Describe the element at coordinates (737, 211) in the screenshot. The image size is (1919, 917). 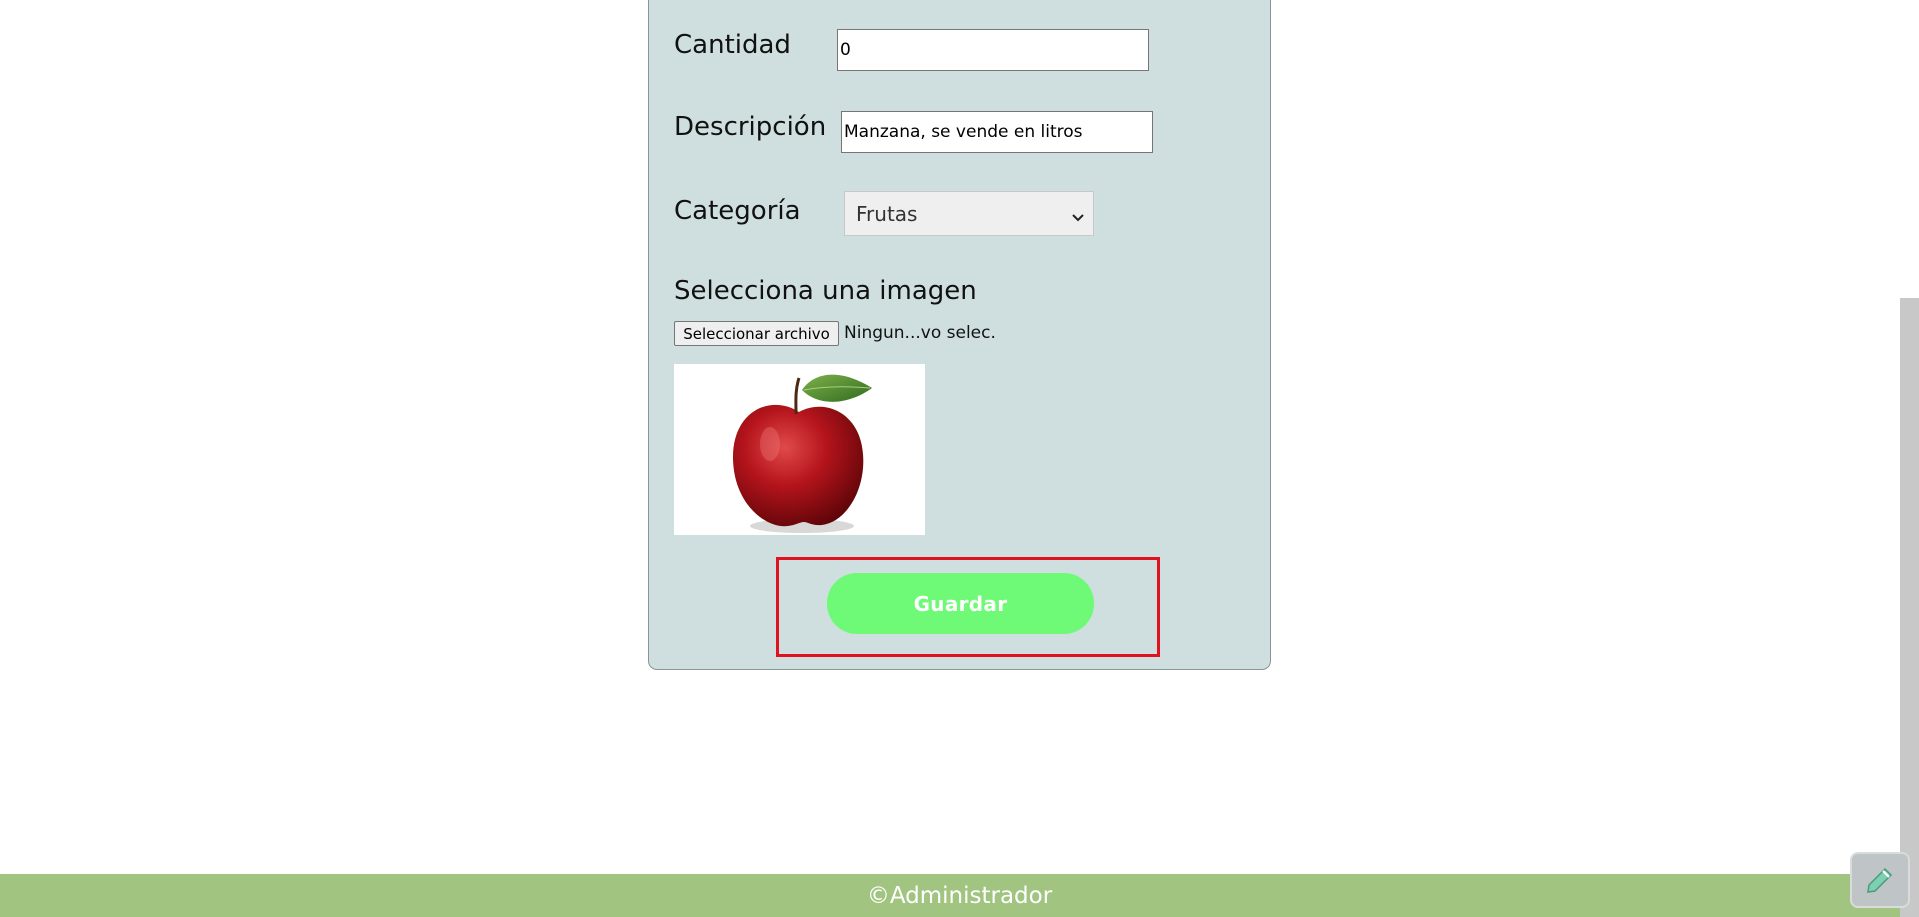
I see `categoria-label: Categoría` at that location.